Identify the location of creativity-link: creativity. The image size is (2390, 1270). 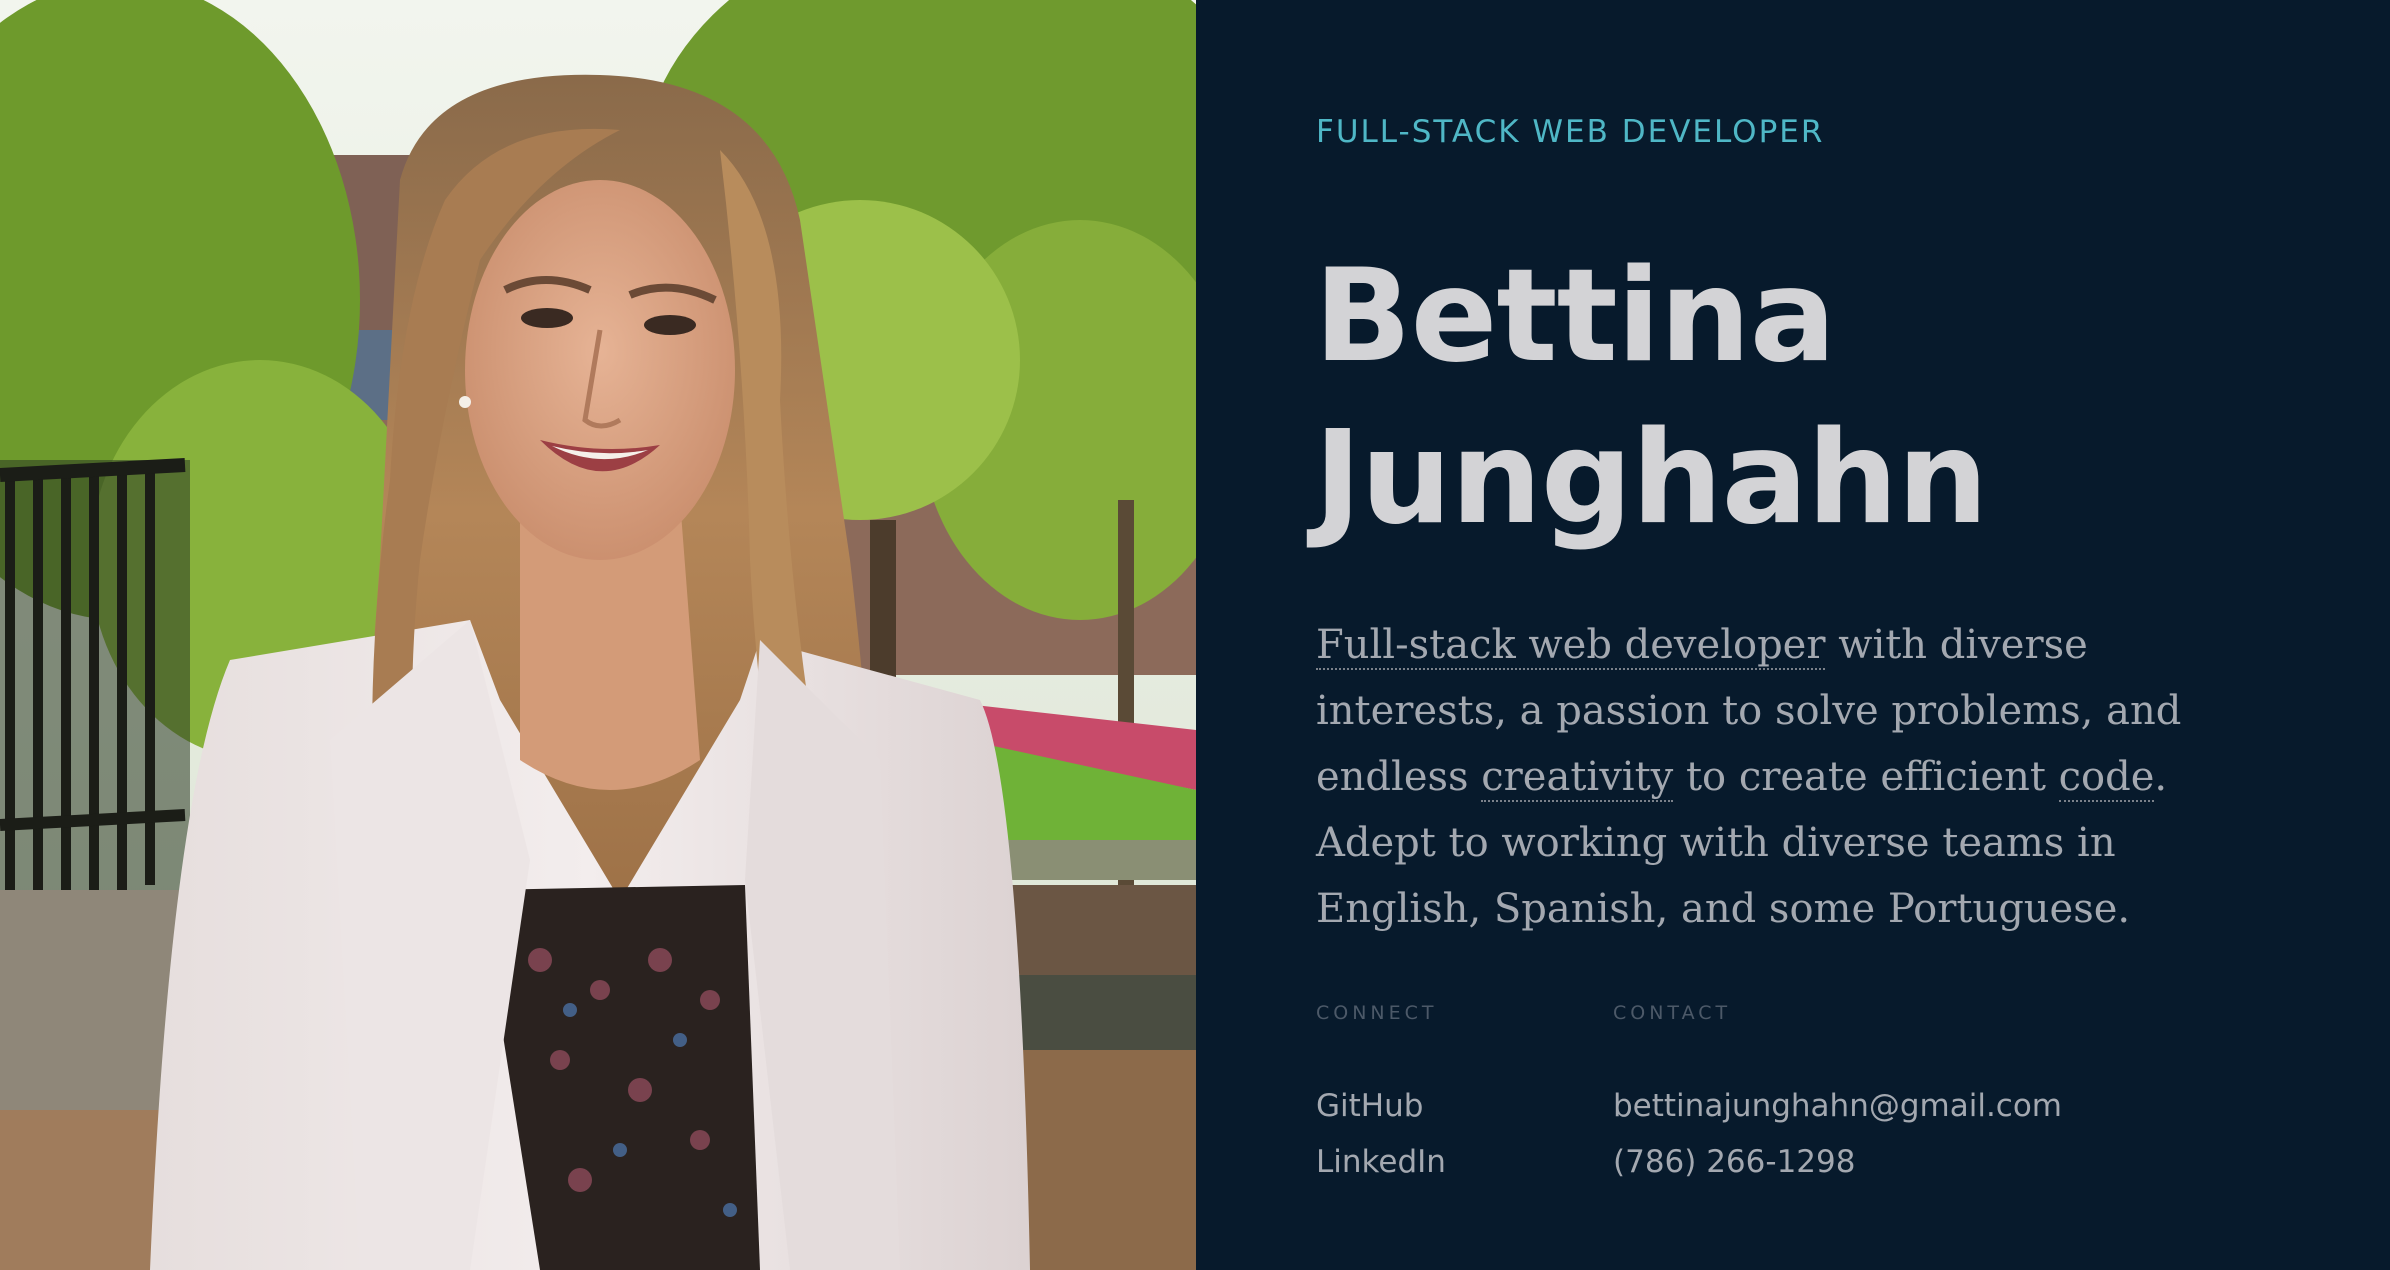
(1577, 778).